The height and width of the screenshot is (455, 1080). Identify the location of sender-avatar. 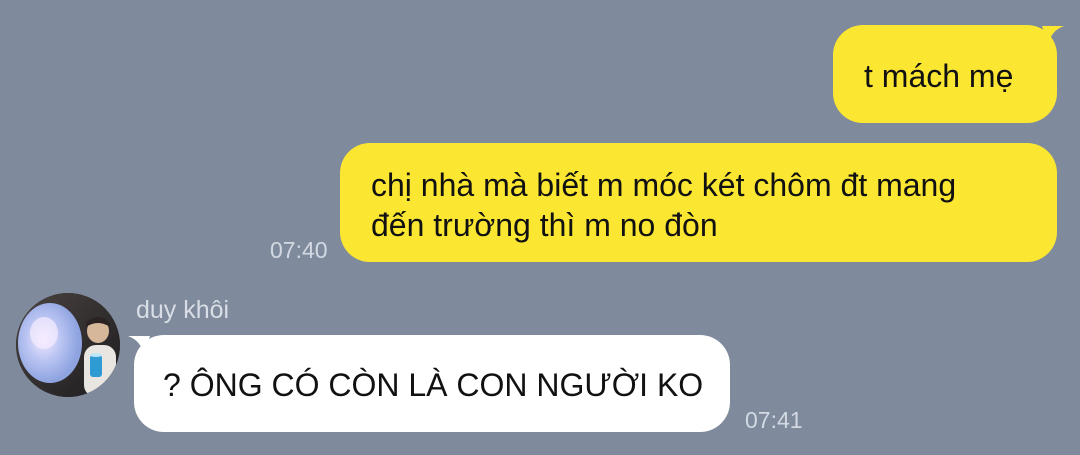
(68, 345).